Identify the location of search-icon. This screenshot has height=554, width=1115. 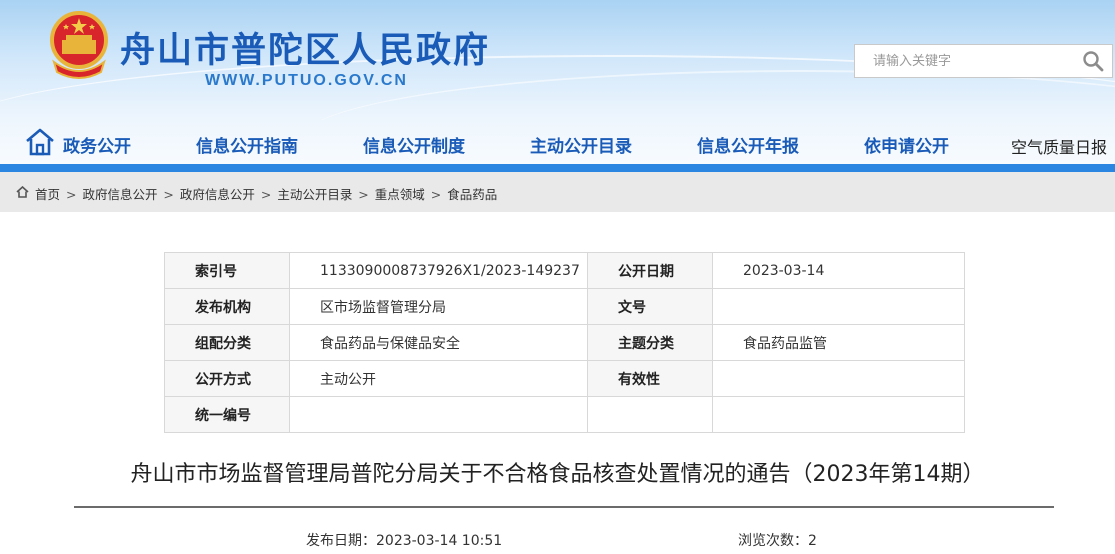
(1093, 61).